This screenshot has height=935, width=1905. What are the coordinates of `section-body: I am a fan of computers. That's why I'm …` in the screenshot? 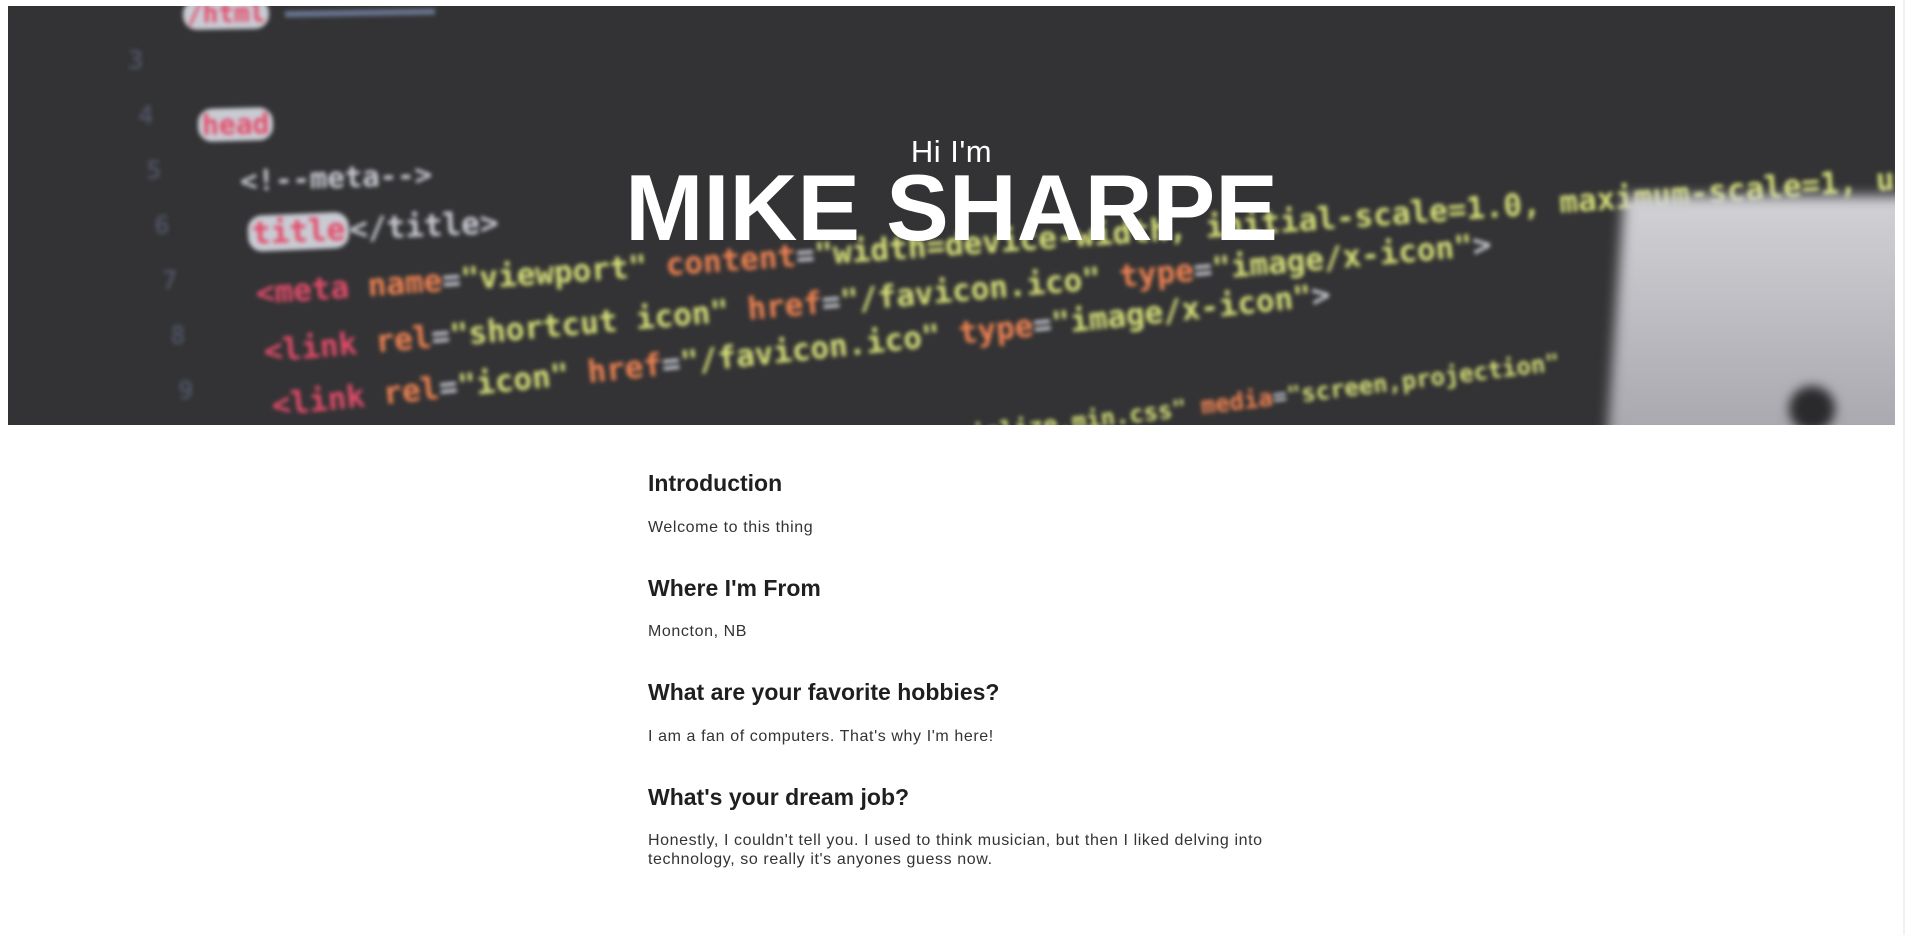 It's located at (821, 736).